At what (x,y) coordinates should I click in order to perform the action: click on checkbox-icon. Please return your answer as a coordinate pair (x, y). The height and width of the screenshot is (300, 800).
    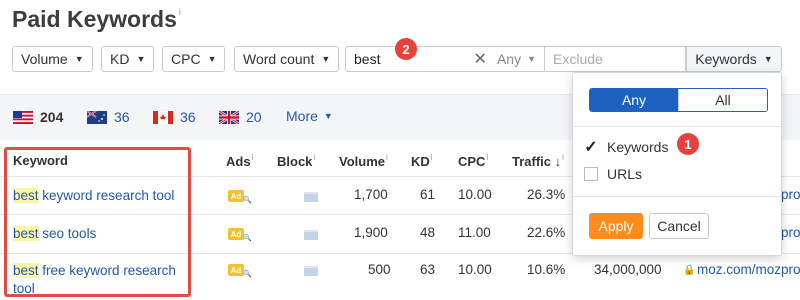
    Looking at the image, I should click on (591, 174).